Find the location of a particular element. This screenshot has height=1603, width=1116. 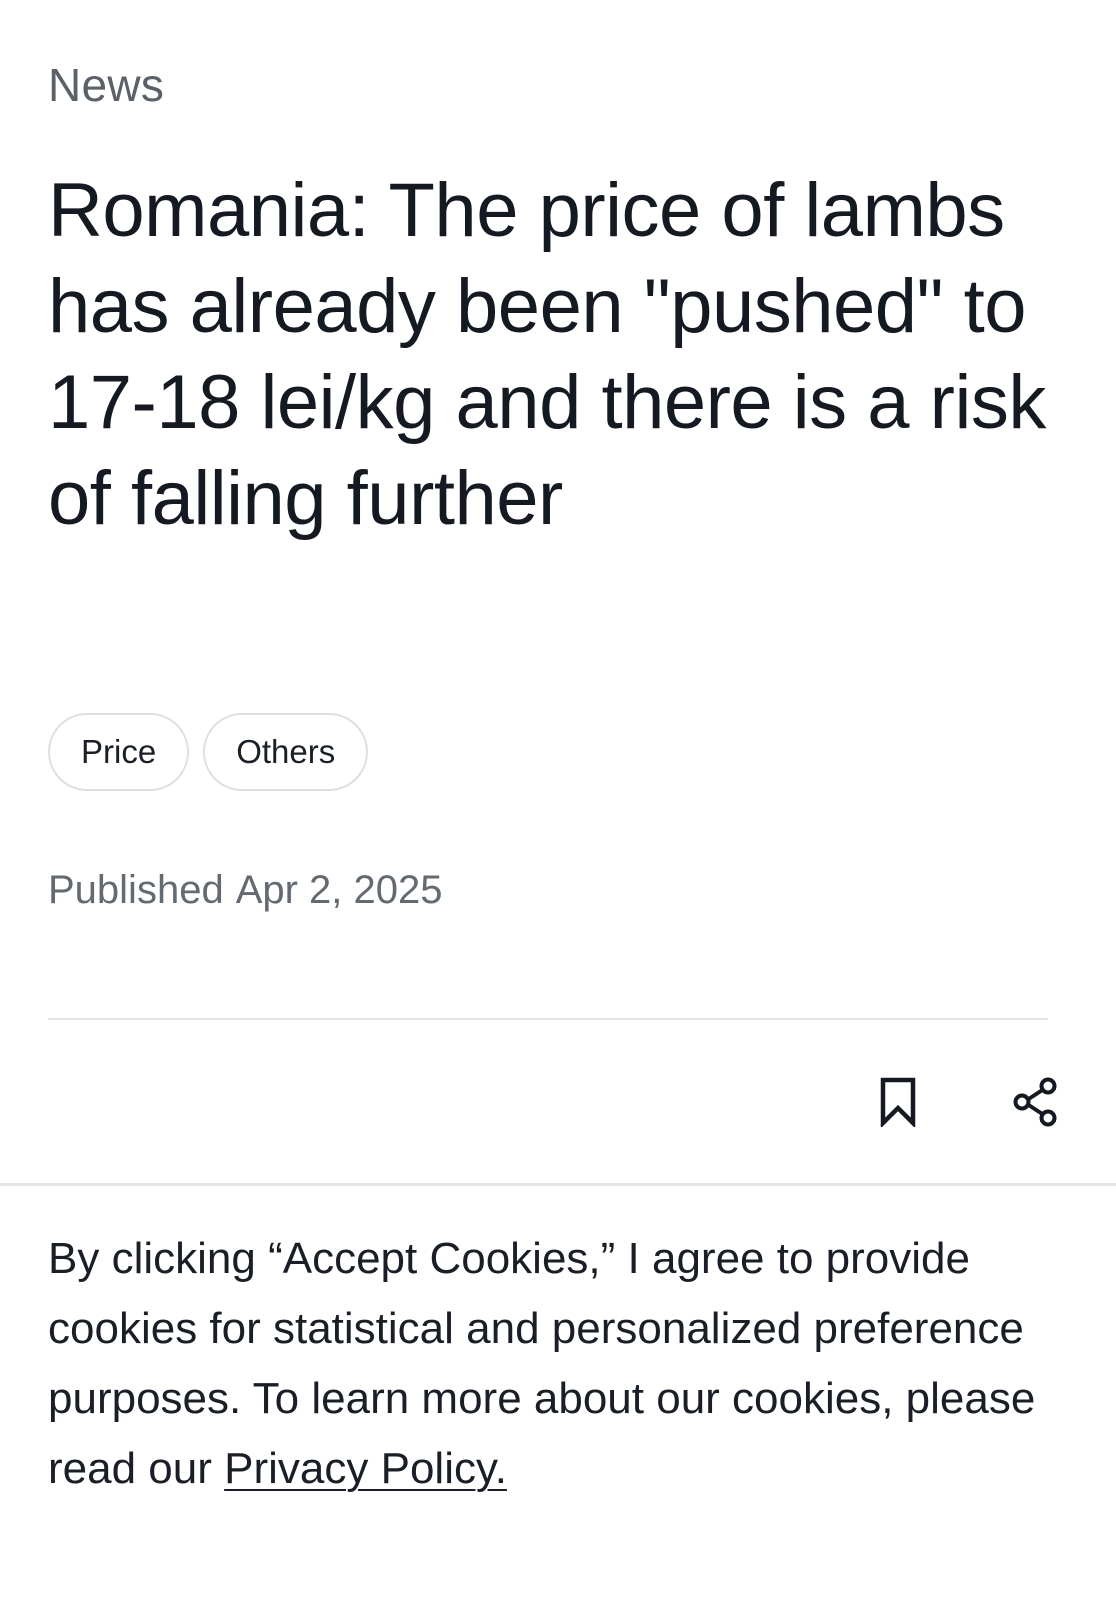

tag-price: Price is located at coordinates (119, 752).